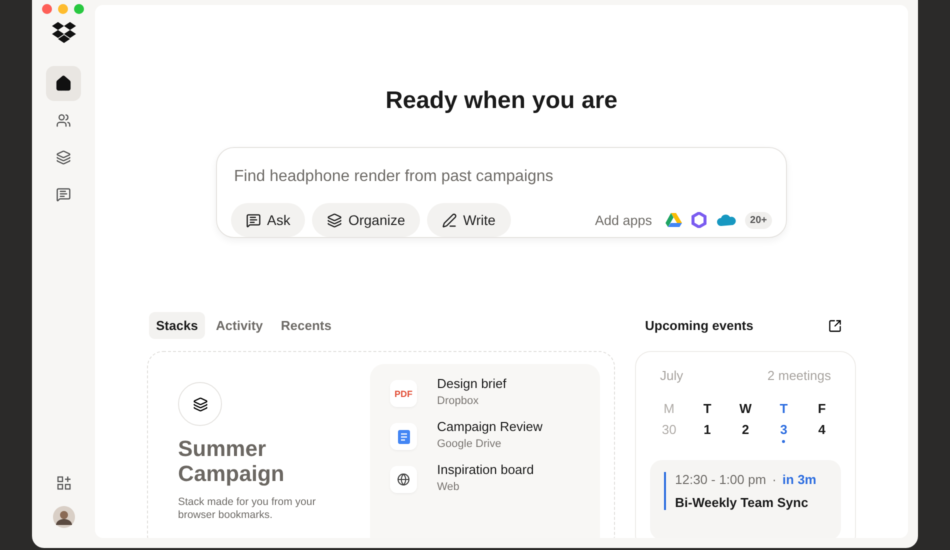  Describe the element at coordinates (47, 9) in the screenshot. I see `close-icon` at that location.